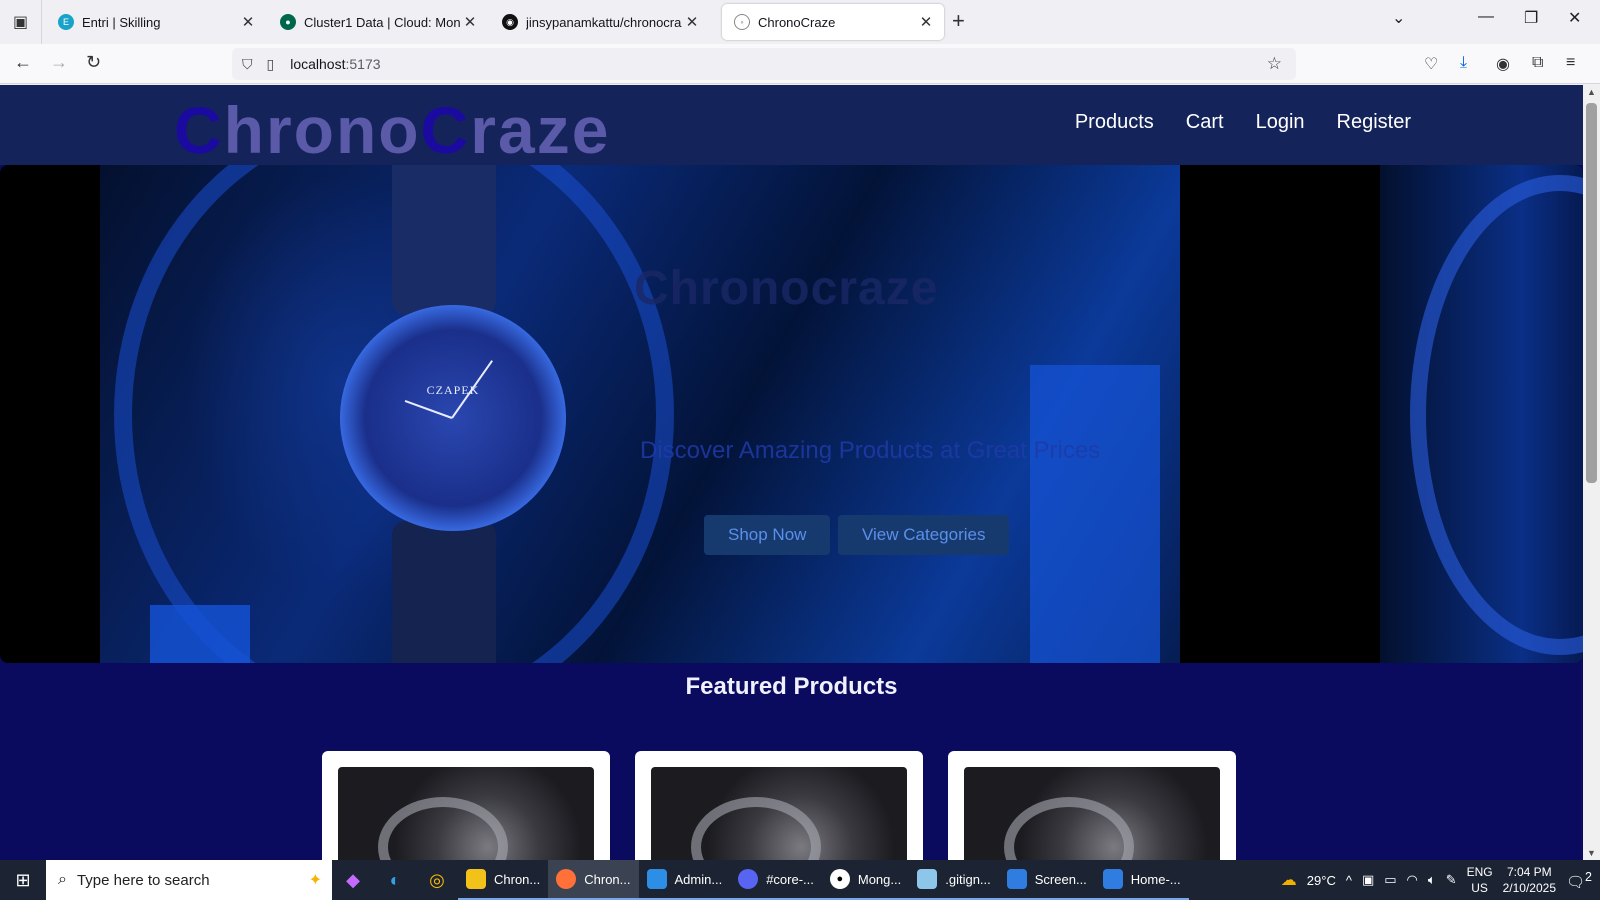 The width and height of the screenshot is (1600, 900). Describe the element at coordinates (1479, 872) in the screenshot. I see `lang-code: ENG` at that location.